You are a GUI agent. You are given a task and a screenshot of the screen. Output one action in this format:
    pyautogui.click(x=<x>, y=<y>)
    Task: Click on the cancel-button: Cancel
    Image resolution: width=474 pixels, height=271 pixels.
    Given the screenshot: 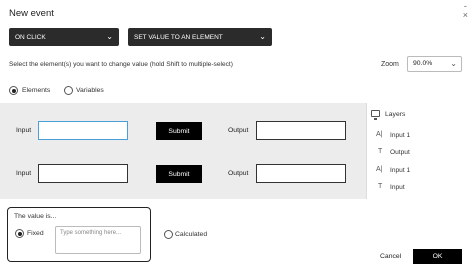 What is the action you would take?
    pyautogui.click(x=390, y=256)
    